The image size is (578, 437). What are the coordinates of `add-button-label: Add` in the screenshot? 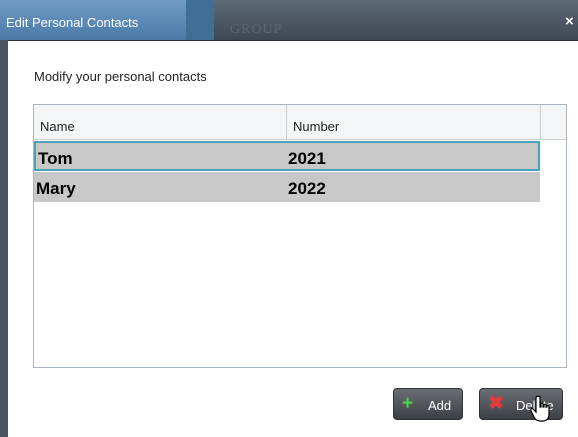 It's located at (440, 405).